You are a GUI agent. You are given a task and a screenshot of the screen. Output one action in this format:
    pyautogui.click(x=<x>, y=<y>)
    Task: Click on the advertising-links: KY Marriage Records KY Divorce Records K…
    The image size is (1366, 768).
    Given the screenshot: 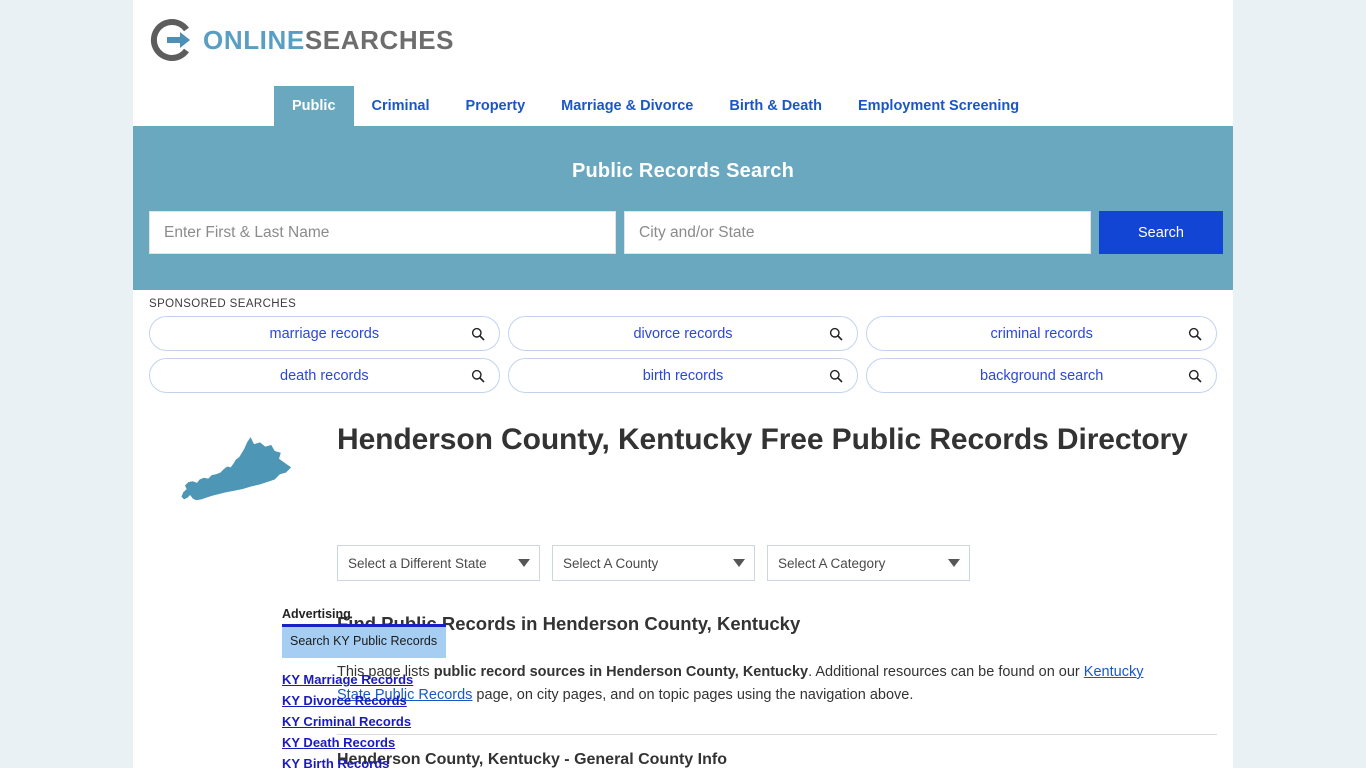 What is the action you would take?
    pyautogui.click(x=364, y=720)
    